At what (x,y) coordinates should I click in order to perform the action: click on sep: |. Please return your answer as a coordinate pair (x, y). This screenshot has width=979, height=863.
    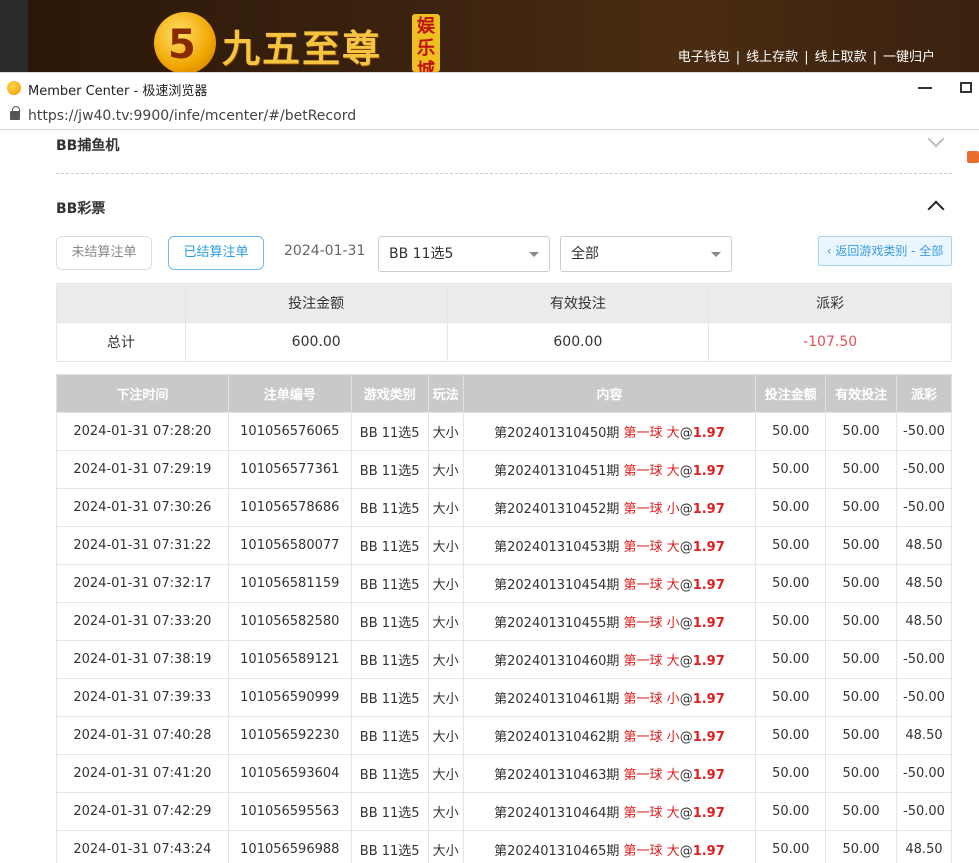
    Looking at the image, I should click on (874, 57).